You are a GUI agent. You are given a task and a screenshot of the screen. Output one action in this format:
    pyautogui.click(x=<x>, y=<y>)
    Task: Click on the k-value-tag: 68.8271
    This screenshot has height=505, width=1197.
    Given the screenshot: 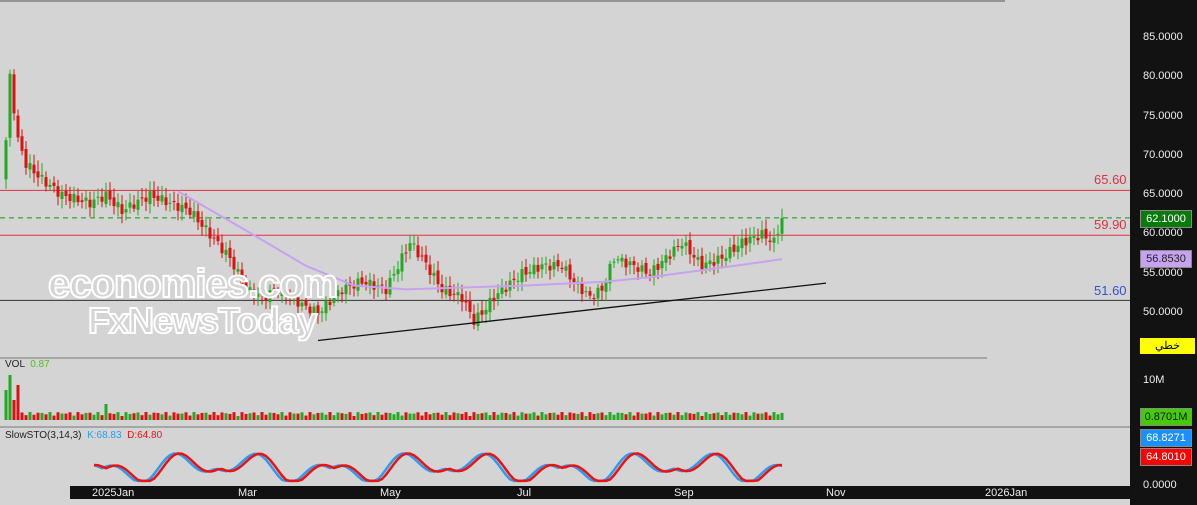 What is the action you would take?
    pyautogui.click(x=1166, y=438)
    